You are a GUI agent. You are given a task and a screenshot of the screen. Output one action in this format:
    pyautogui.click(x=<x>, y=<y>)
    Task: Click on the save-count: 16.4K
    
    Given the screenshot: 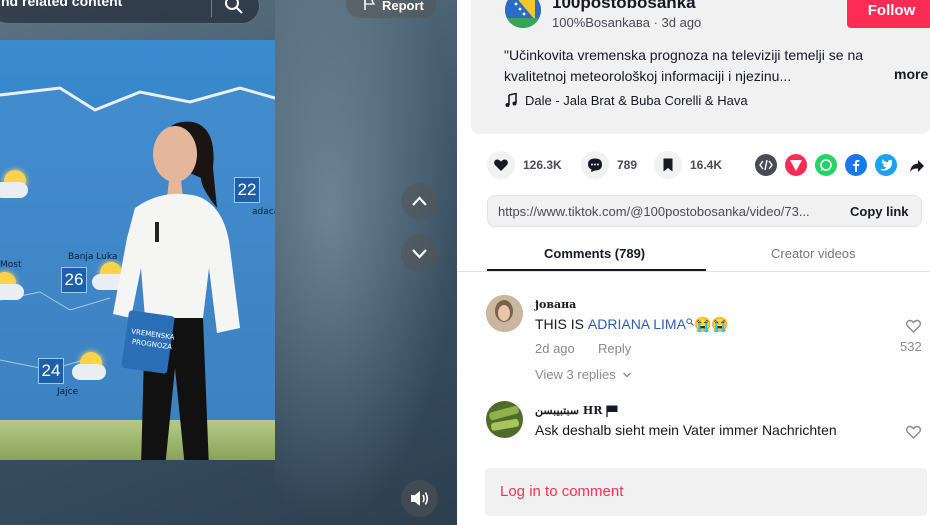 What is the action you would take?
    pyautogui.click(x=706, y=165)
    